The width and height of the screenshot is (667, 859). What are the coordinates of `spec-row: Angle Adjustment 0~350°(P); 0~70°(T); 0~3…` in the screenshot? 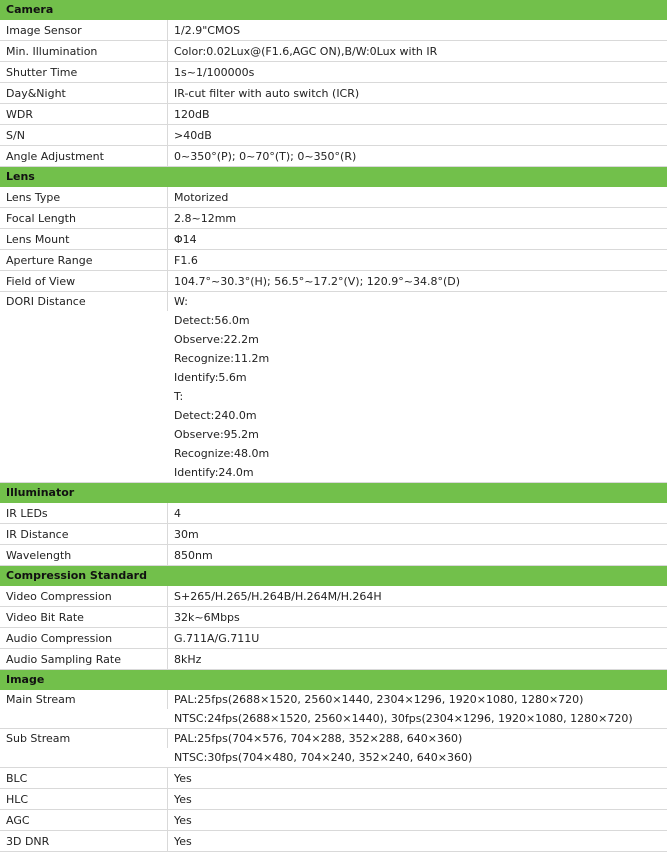 It's located at (333, 156).